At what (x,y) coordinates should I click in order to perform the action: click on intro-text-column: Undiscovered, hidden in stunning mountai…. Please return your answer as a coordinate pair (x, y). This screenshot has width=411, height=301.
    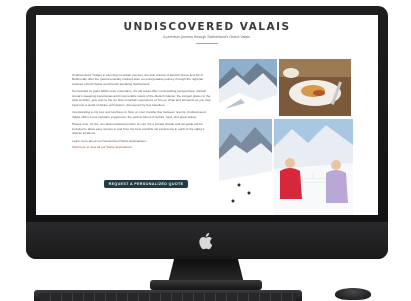
    Looking at the image, I should click on (142, 114).